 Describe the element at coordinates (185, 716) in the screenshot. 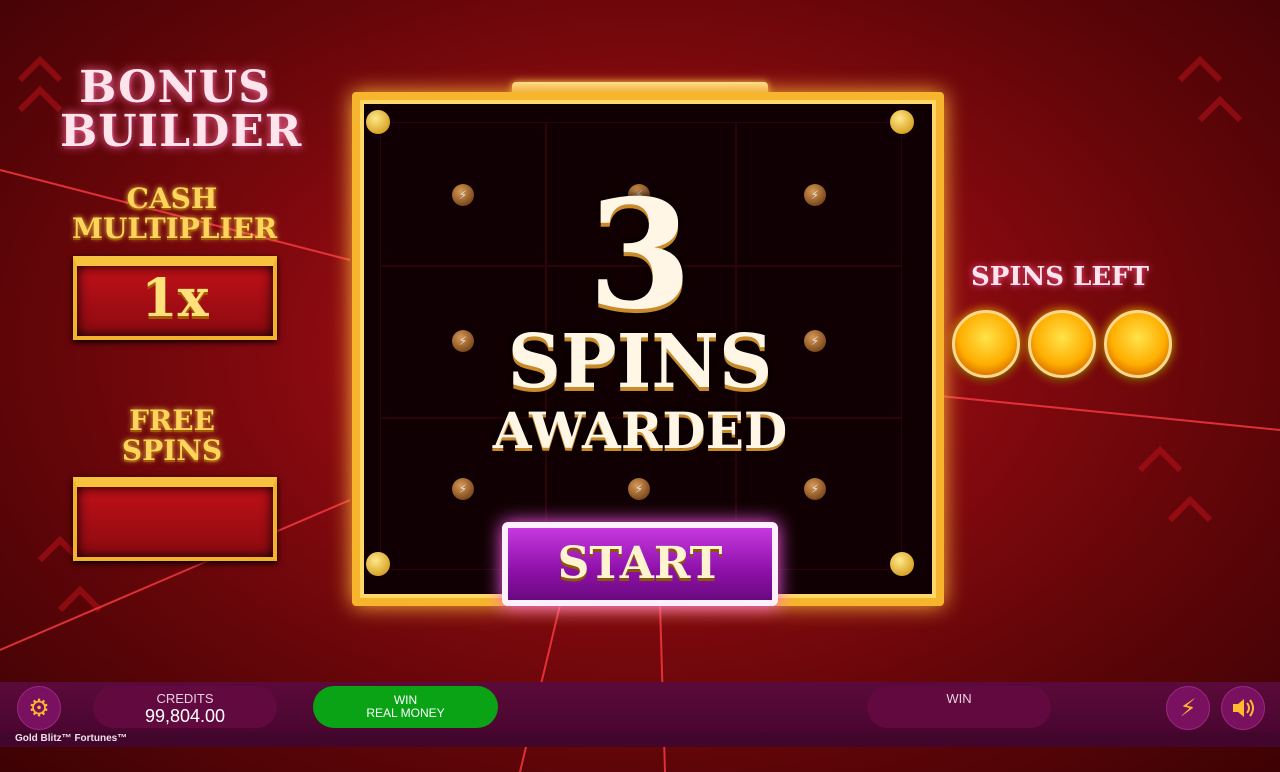

I see `credits-value: 99,804.00` at that location.